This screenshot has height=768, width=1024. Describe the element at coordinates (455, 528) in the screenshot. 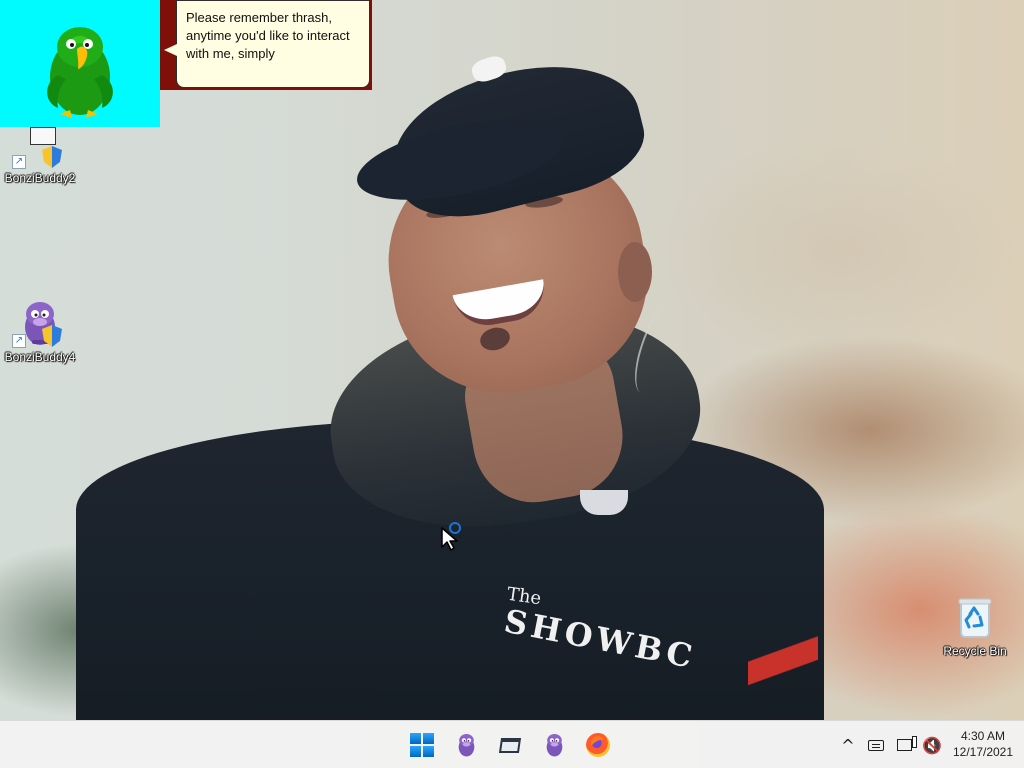

I see `busy-spinner-icon` at that location.